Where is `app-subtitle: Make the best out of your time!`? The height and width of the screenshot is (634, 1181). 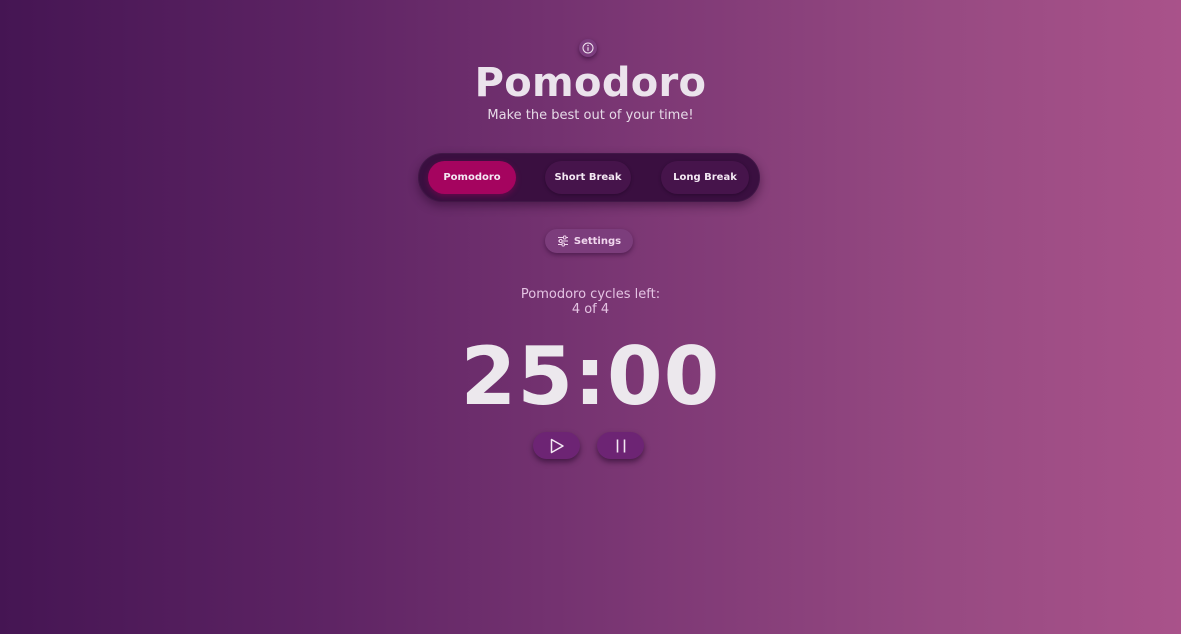
app-subtitle: Make the best out of your time! is located at coordinates (590, 115).